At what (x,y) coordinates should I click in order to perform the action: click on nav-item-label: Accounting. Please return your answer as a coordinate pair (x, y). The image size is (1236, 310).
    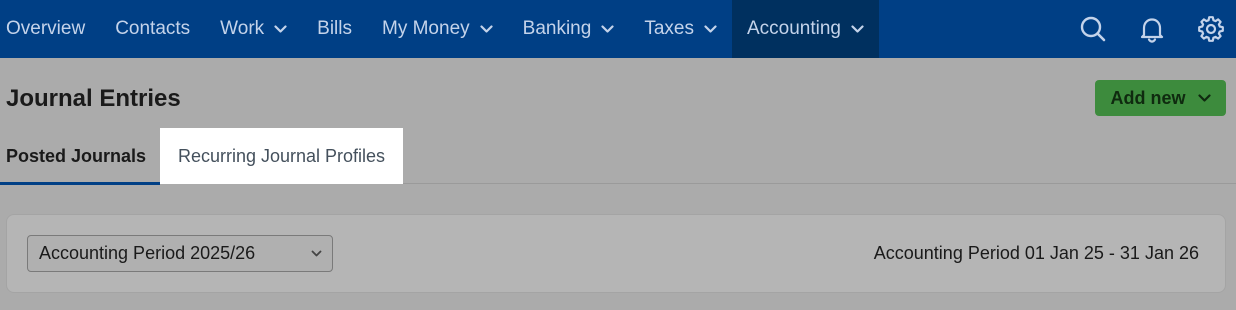
    Looking at the image, I should click on (793, 28).